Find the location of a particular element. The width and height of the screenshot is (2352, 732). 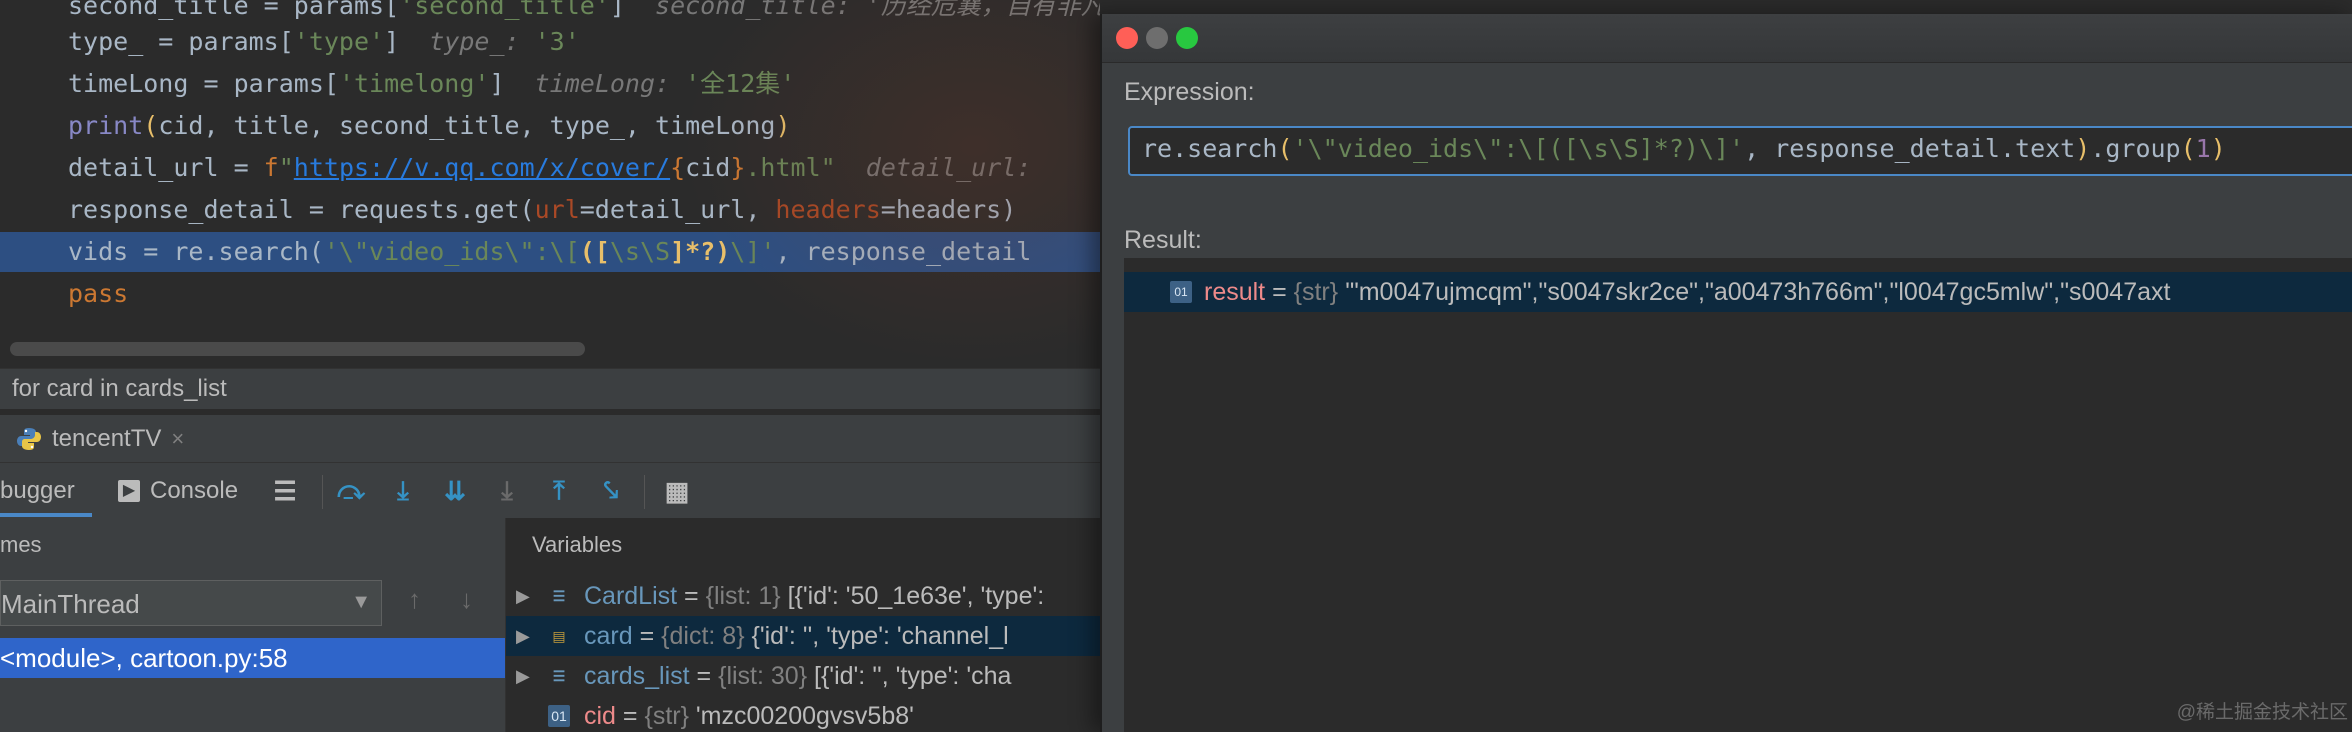

minimize-window-button is located at coordinates (1157, 38).